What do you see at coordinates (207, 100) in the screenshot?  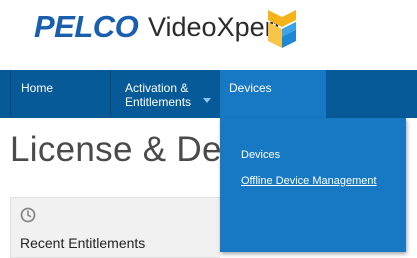 I see `caret-down-icon` at bounding box center [207, 100].